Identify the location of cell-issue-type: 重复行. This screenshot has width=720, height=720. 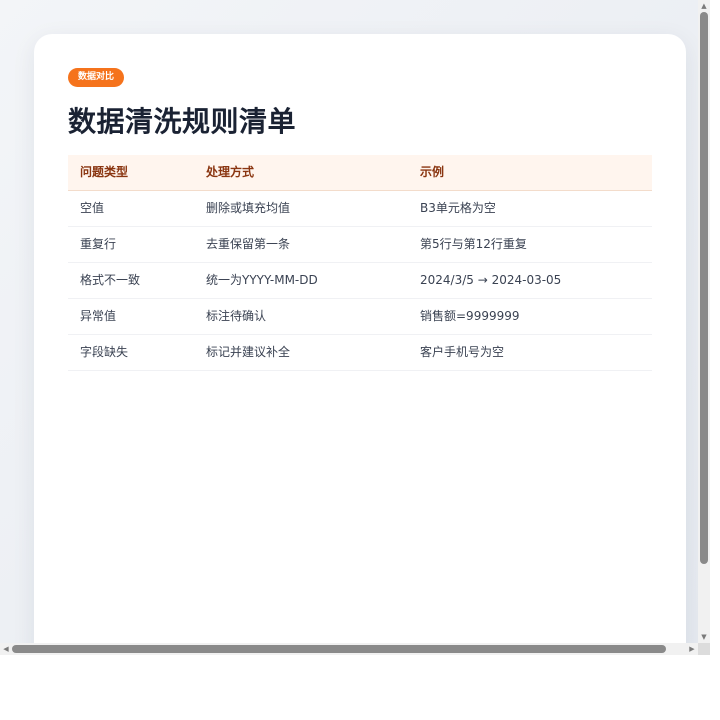
(98, 244).